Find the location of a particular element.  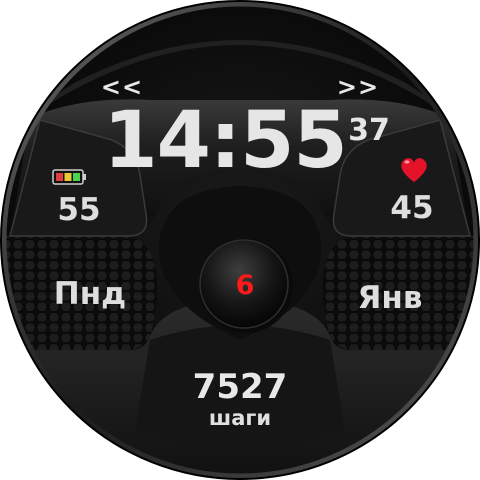

time-display: 14:55 is located at coordinates (225, 141).